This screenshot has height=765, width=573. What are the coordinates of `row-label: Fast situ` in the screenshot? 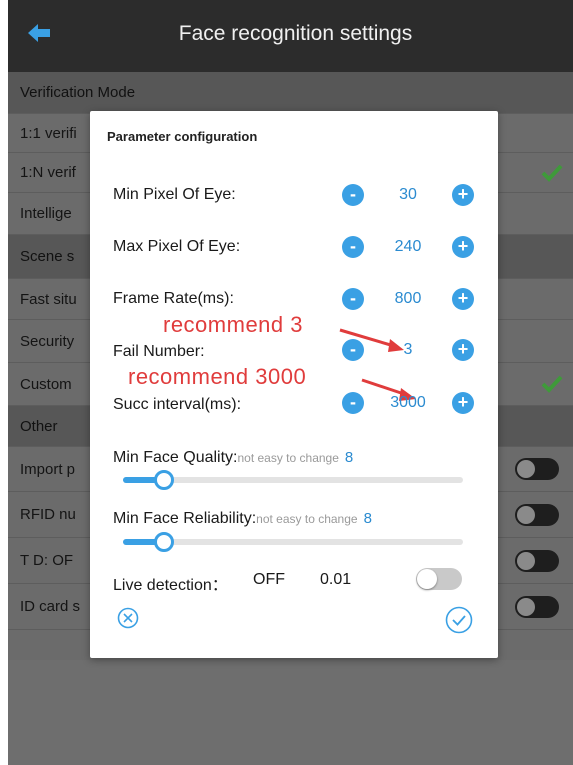 It's located at (48, 299).